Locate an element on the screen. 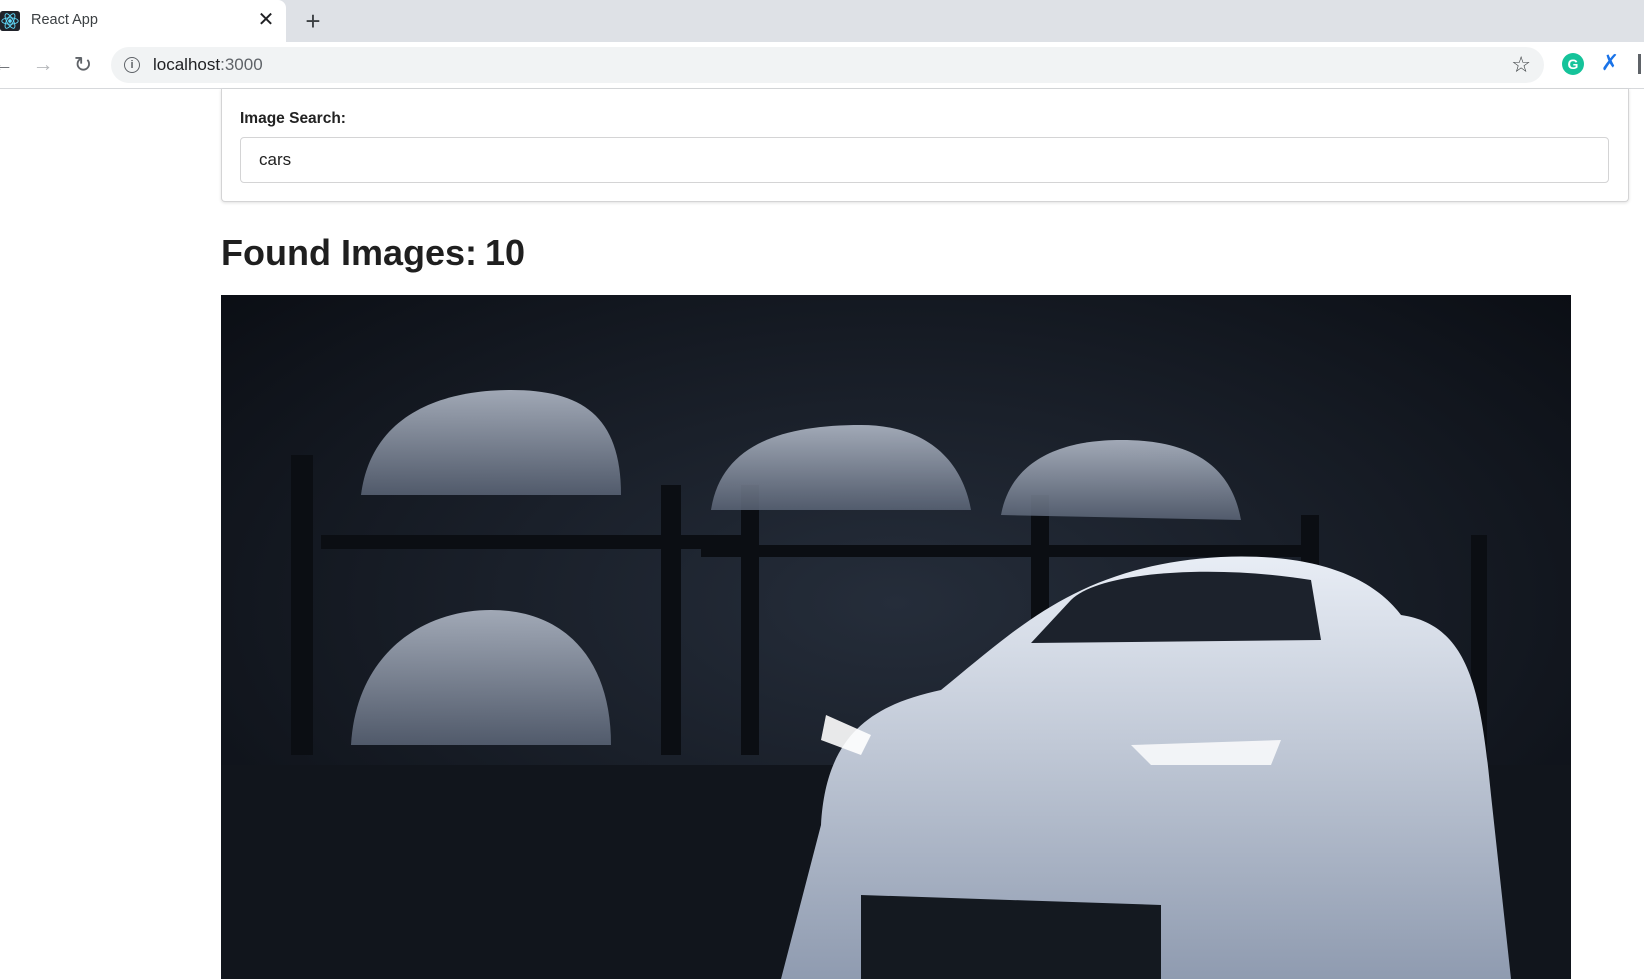 The width and height of the screenshot is (1644, 979). bookmark-star-icon: ☆ is located at coordinates (1521, 65).